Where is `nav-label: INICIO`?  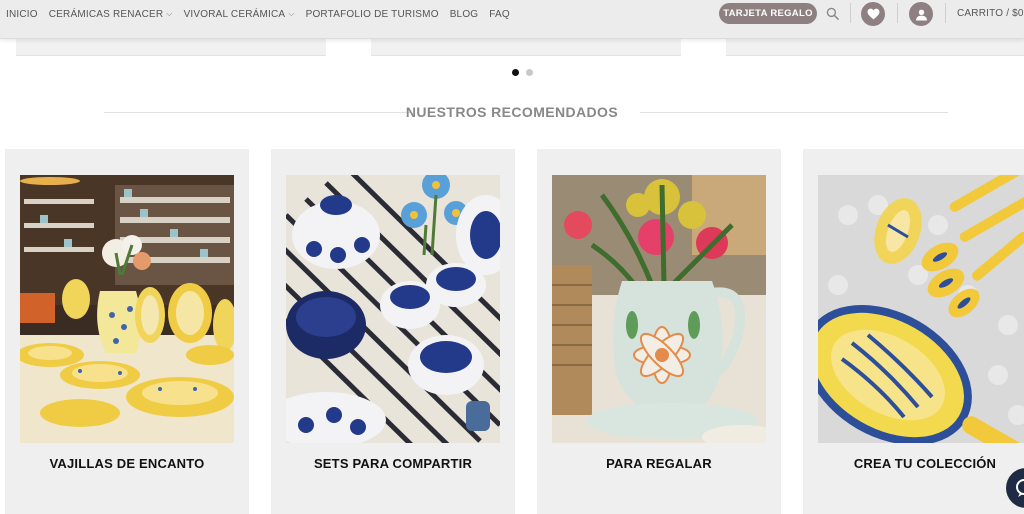 nav-label: INICIO is located at coordinates (22, 14).